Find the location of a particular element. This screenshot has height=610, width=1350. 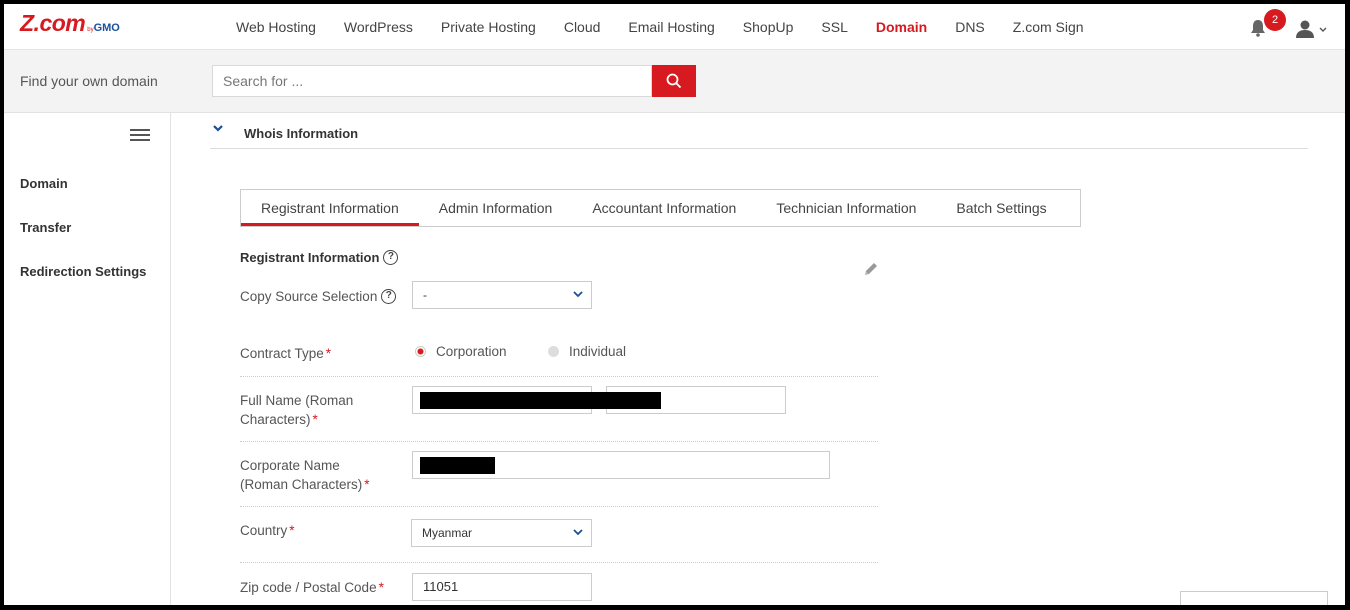

nav-zcom-sign: Z.com Sign is located at coordinates (1048, 27).